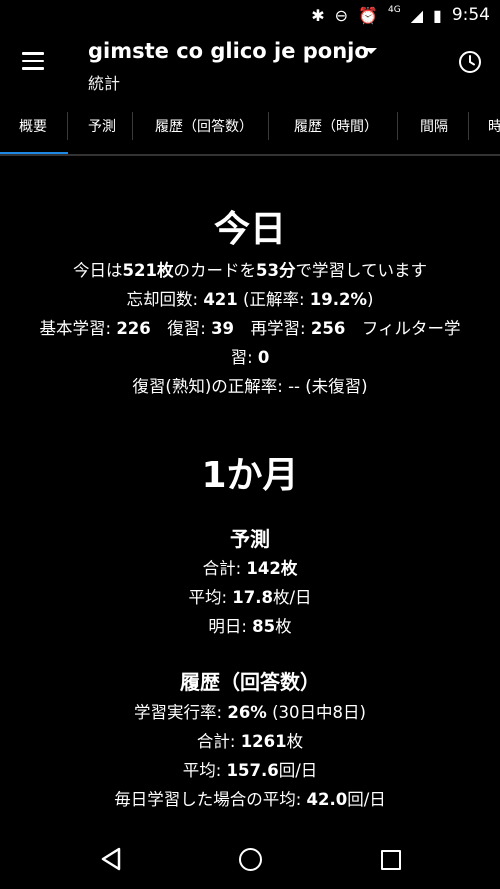 Image resolution: width=500 pixels, height=889 pixels. What do you see at coordinates (336, 126) in the screenshot?
I see `tab-history-time: 履歴（時間）` at bounding box center [336, 126].